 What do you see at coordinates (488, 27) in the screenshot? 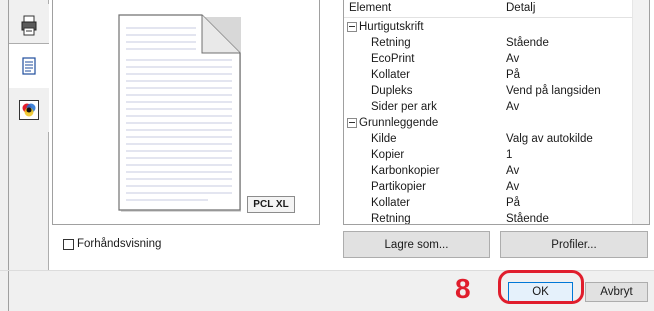
I see `group-row: Hurtigutskrift` at bounding box center [488, 27].